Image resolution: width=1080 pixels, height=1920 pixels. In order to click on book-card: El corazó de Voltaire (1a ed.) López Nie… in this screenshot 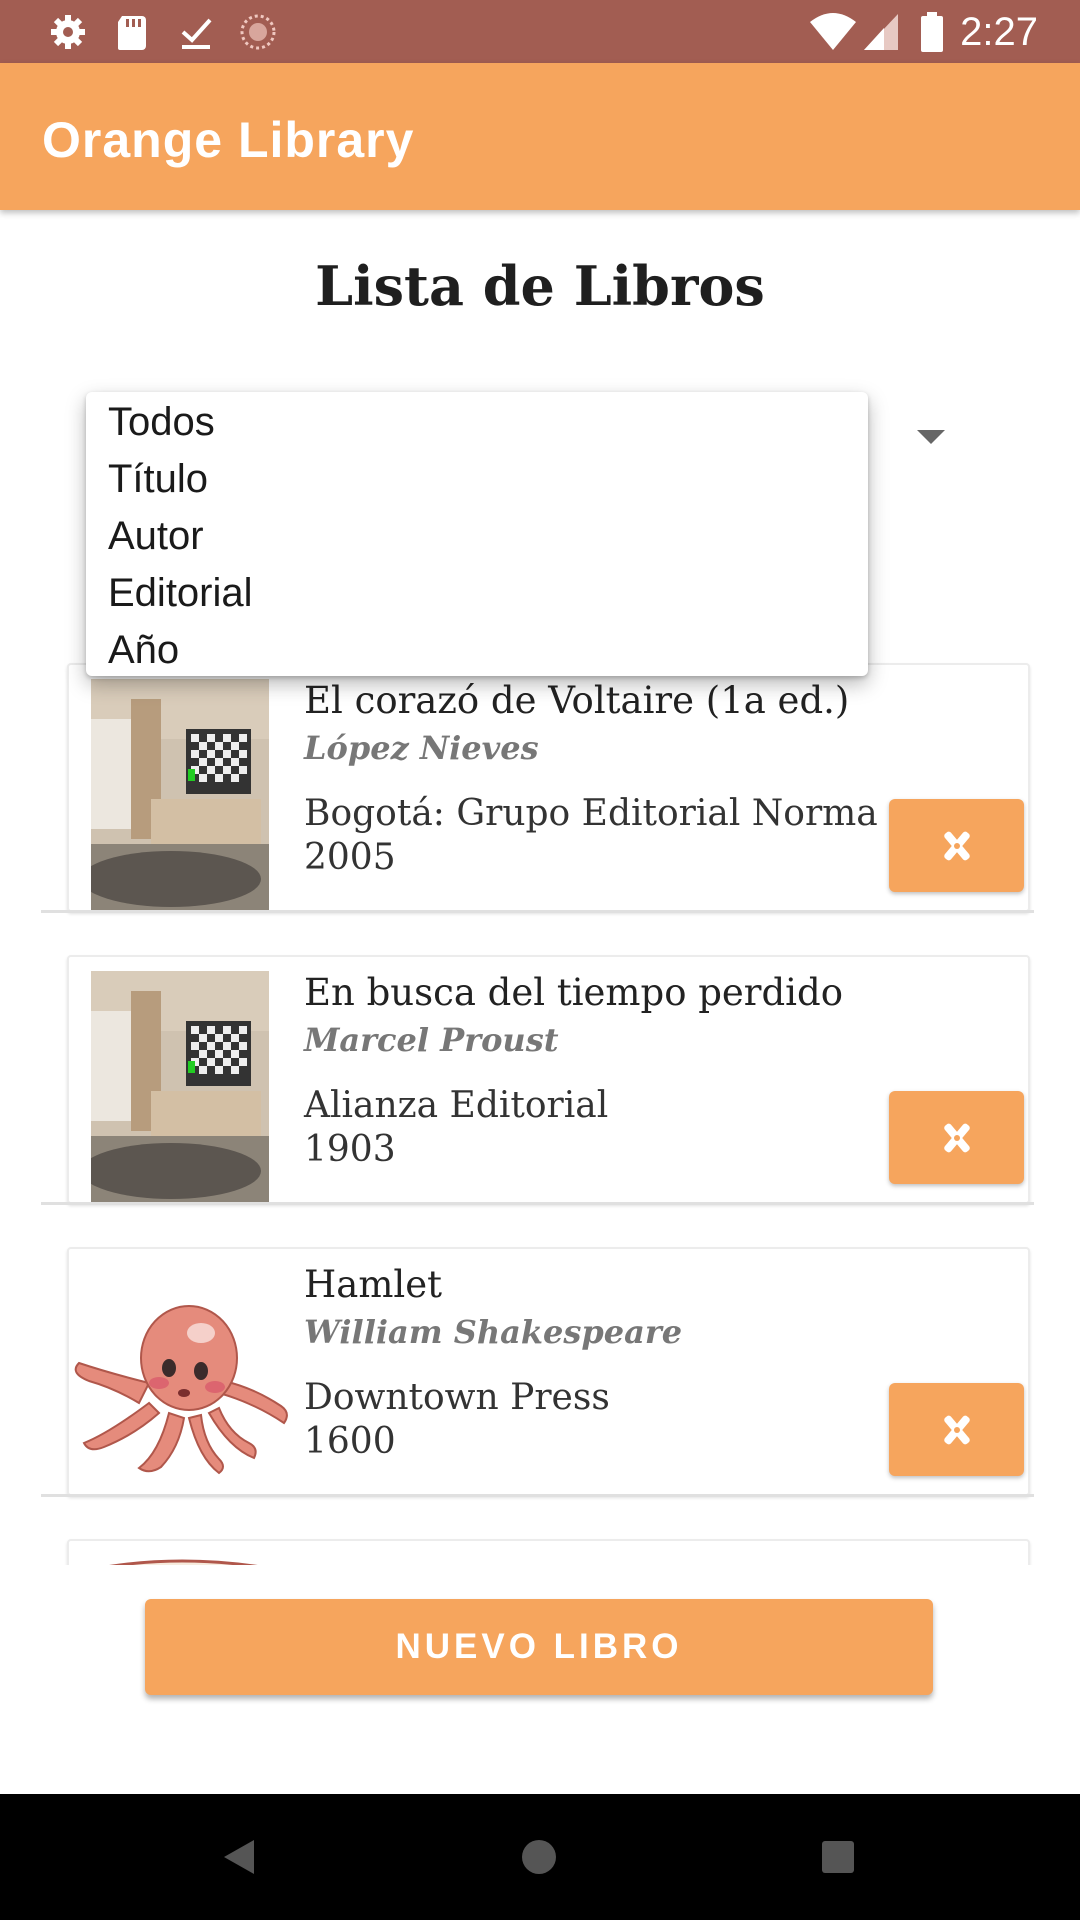, I will do `click(548, 788)`.